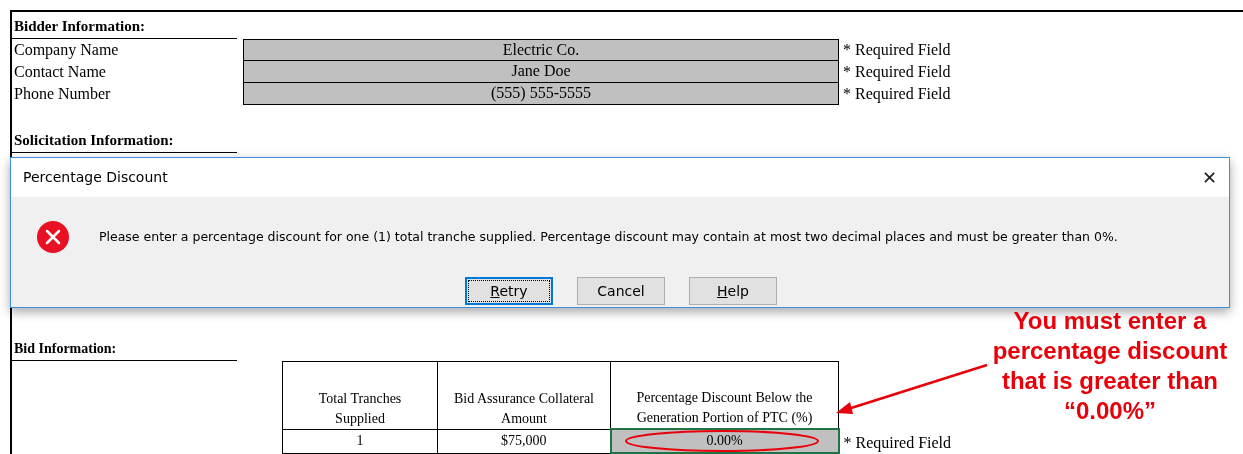 The height and width of the screenshot is (454, 1243). Describe the element at coordinates (65, 348) in the screenshot. I see `section-heading: Bid Information:` at that location.